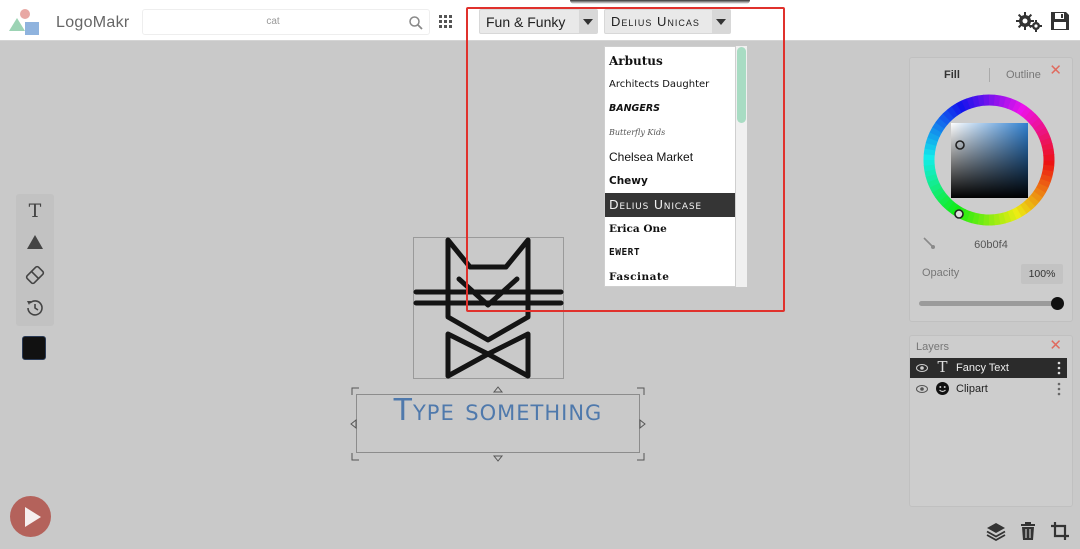  What do you see at coordinates (991, 245) in the screenshot?
I see `hex-value: 60b0f4` at bounding box center [991, 245].